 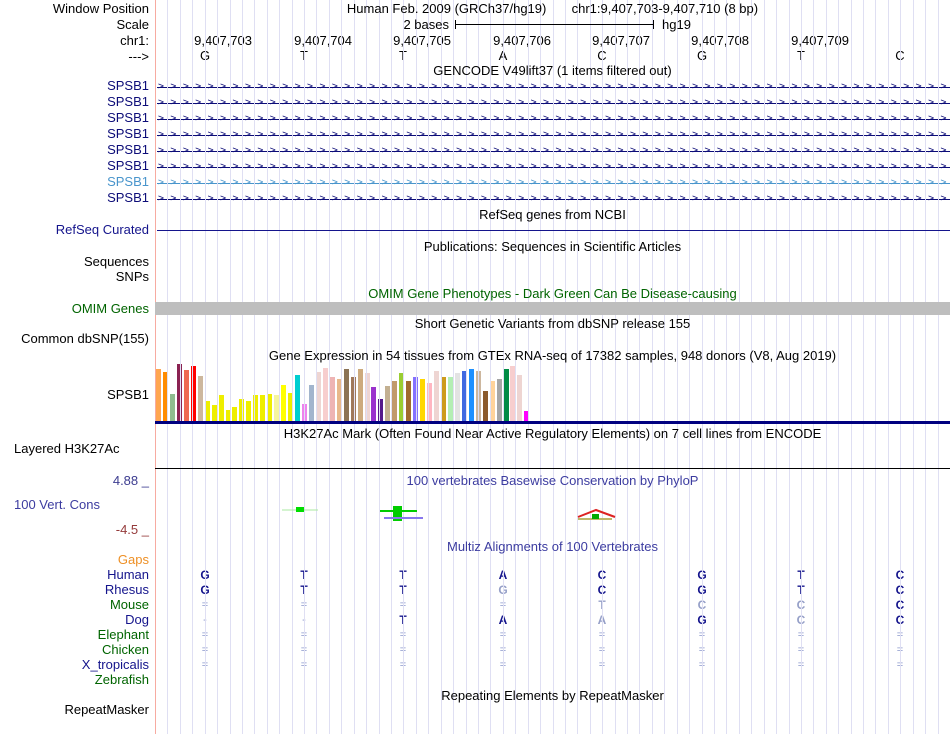 I want to click on track-title-gencode: GENCODE V49lift37 (1 items filtered out), so click(x=552, y=71).